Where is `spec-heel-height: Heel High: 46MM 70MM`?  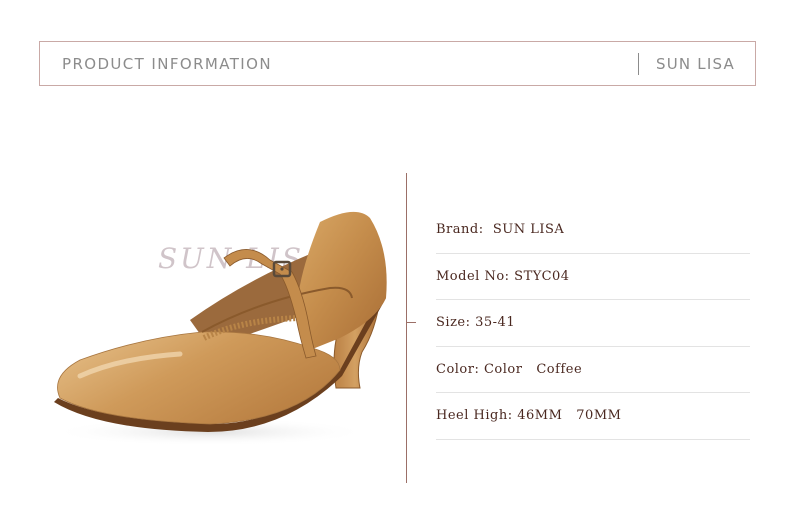
spec-heel-height: Heel High: 46MM 70MM is located at coordinates (593, 416).